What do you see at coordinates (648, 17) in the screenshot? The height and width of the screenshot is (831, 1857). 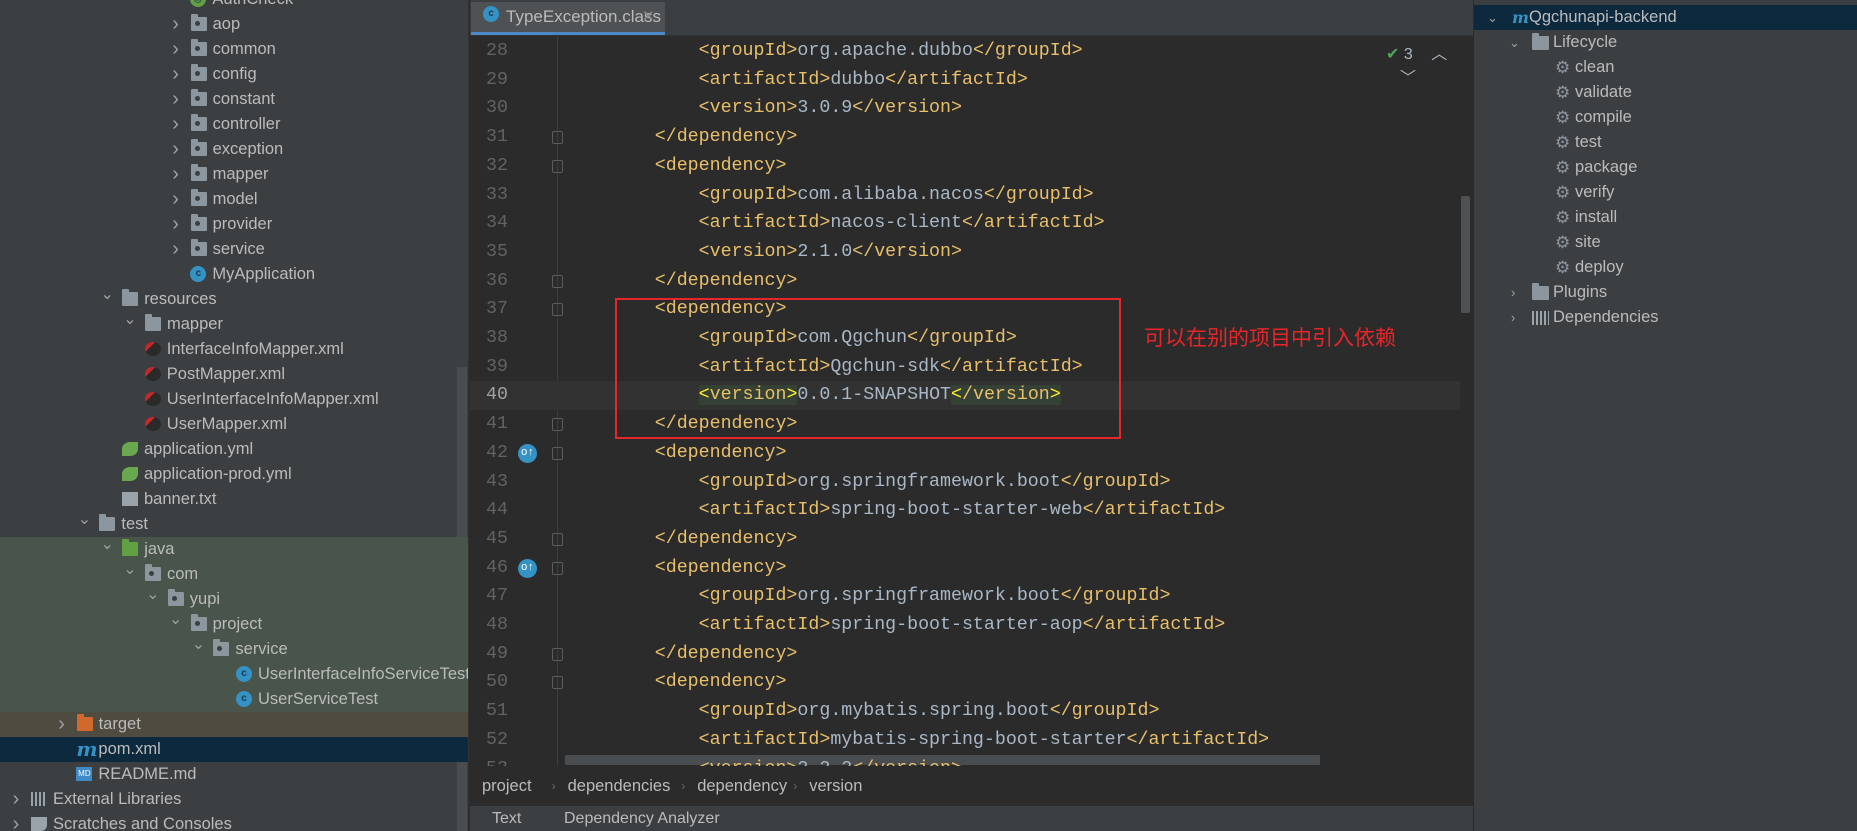 I see `close-tab-icon: ✕` at bounding box center [648, 17].